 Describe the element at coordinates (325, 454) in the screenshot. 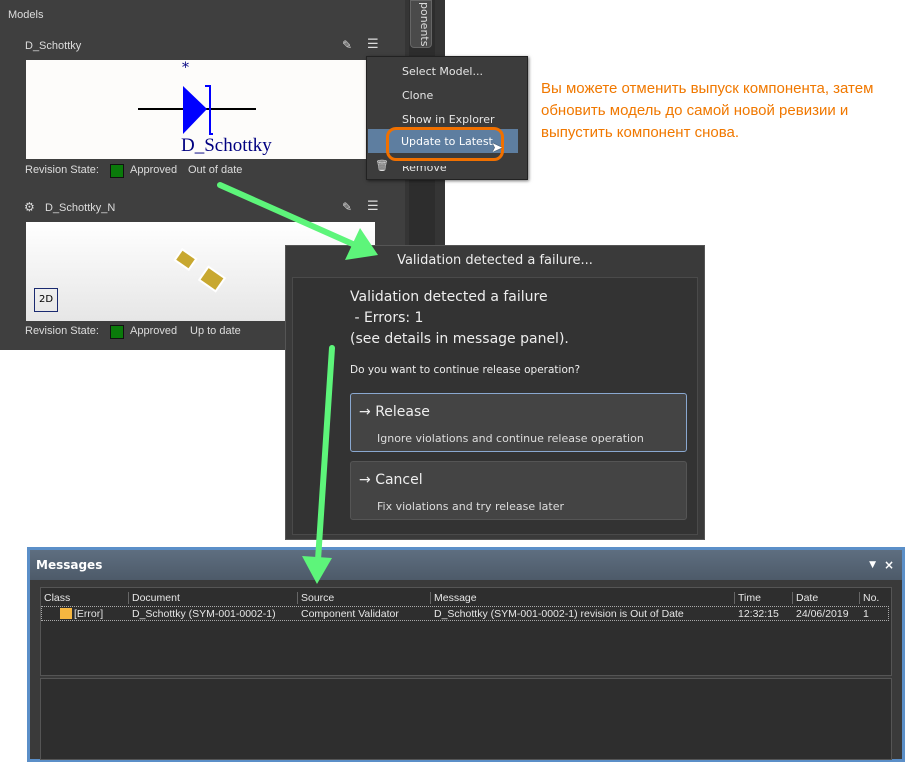

I see `arrow-to-messages` at that location.